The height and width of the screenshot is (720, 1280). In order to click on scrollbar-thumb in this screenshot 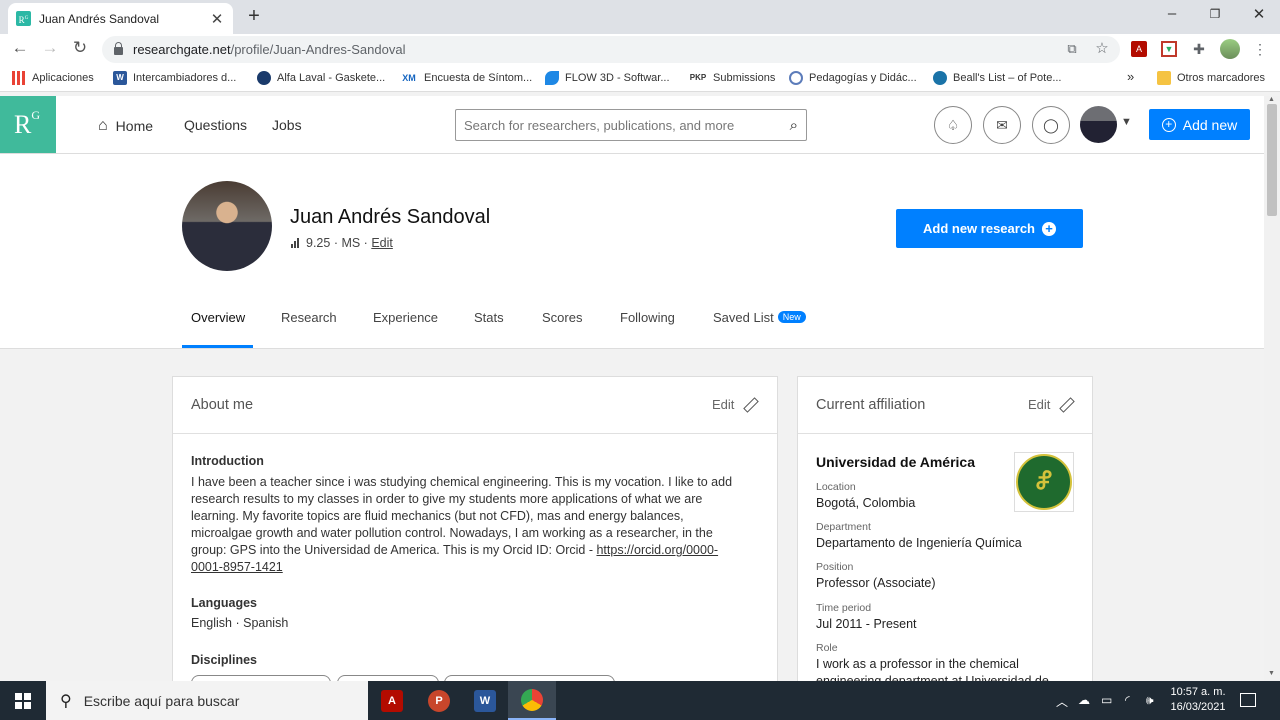, I will do `click(1272, 160)`.